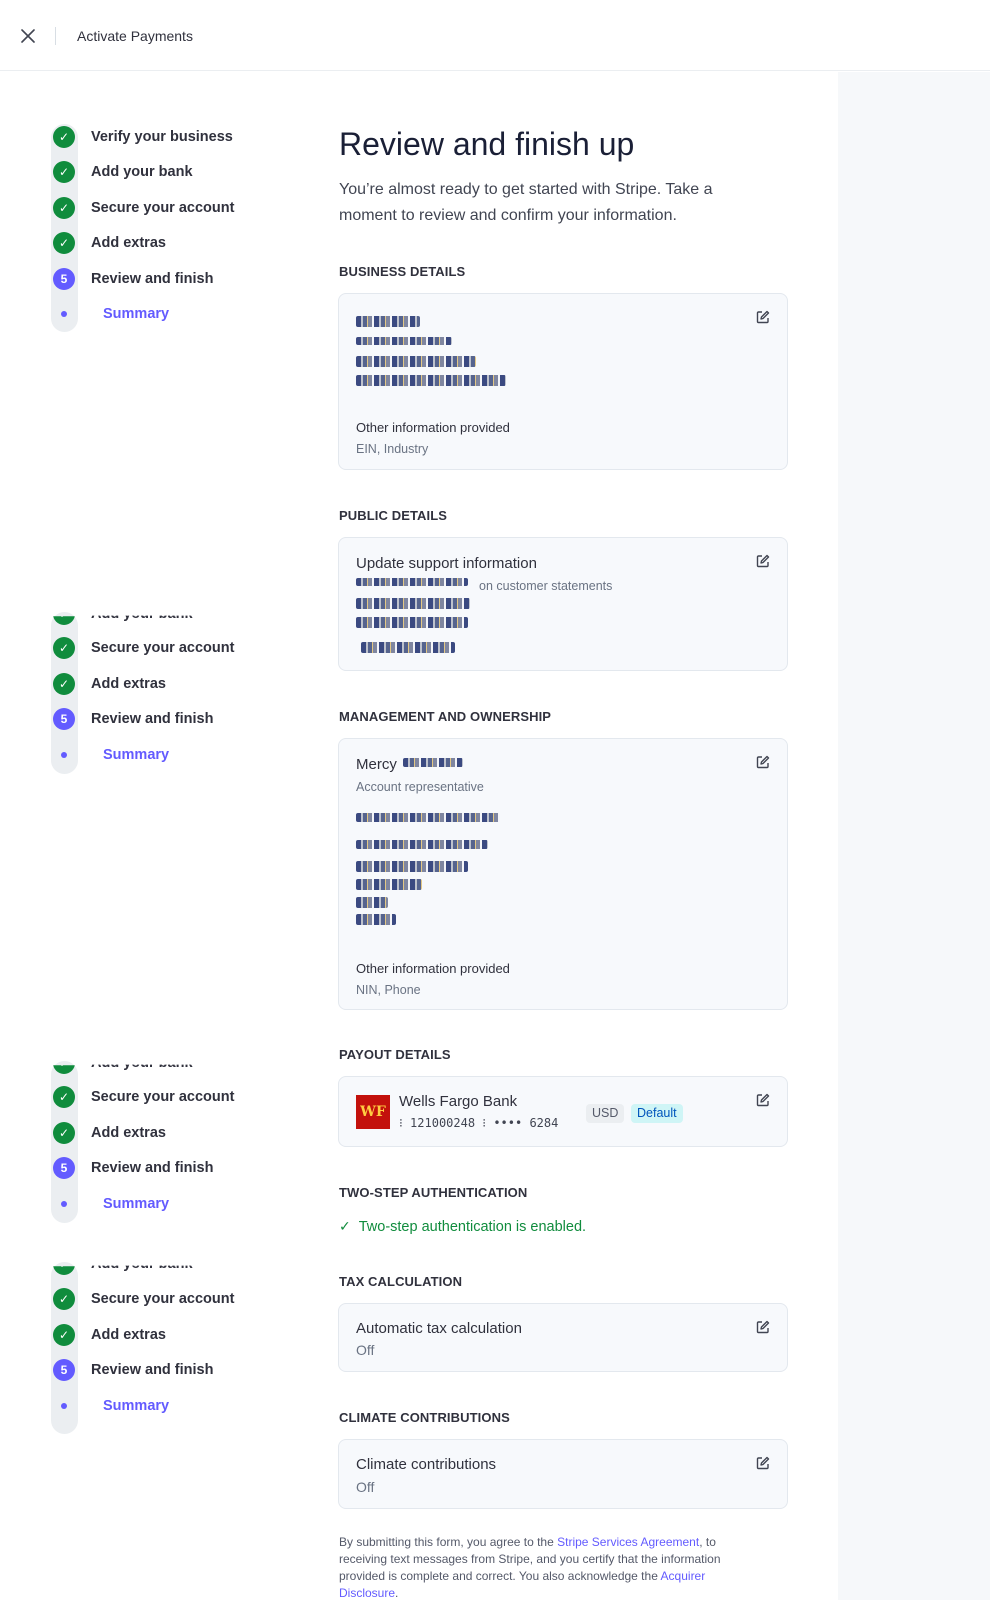 The image size is (990, 1600). Describe the element at coordinates (393, 515) in the screenshot. I see `section-heading-public: PUBLIC DETAILS` at that location.